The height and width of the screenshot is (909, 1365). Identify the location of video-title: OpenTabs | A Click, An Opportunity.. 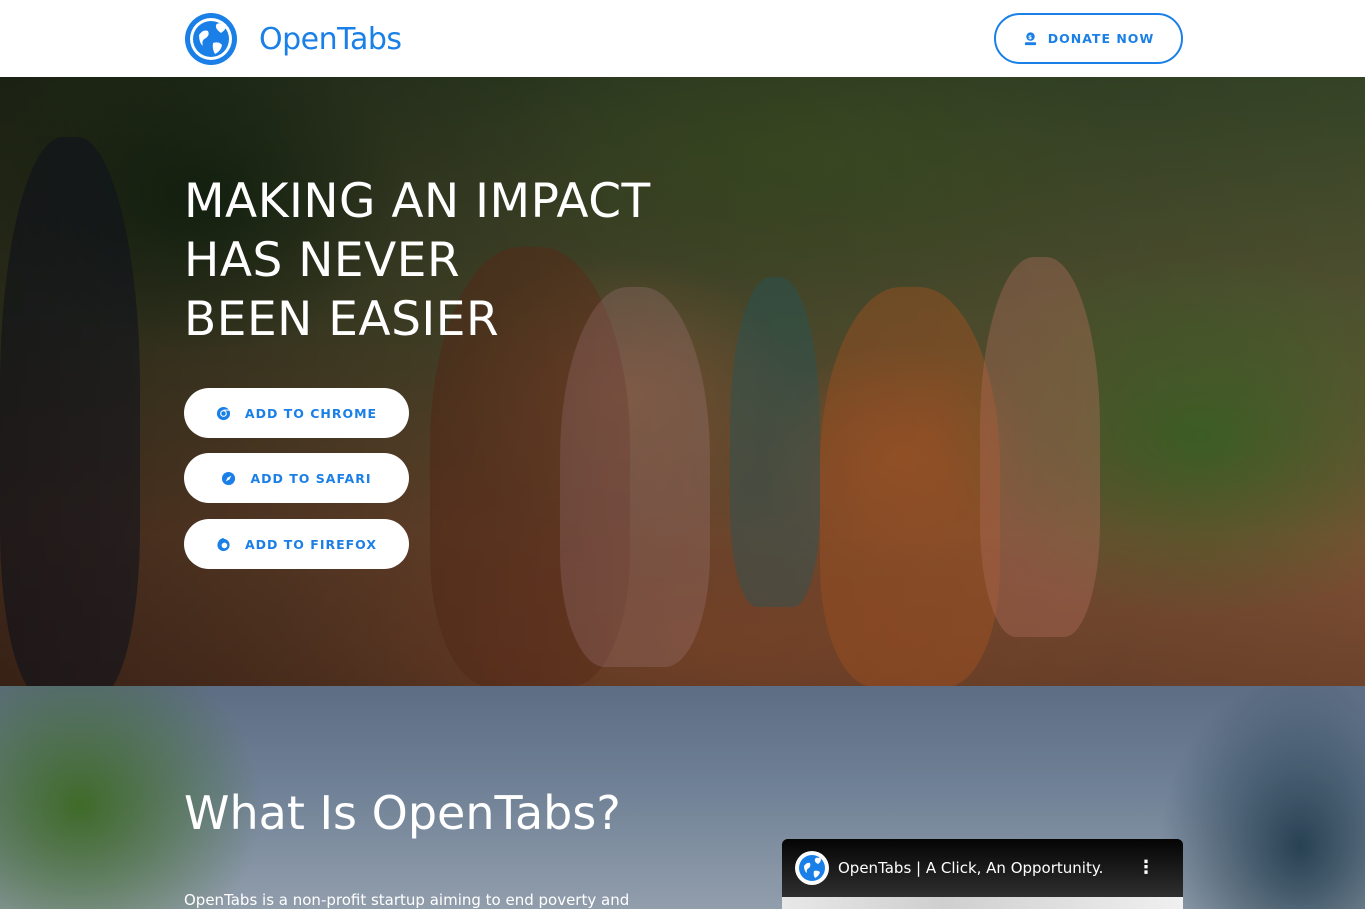
(970, 868).